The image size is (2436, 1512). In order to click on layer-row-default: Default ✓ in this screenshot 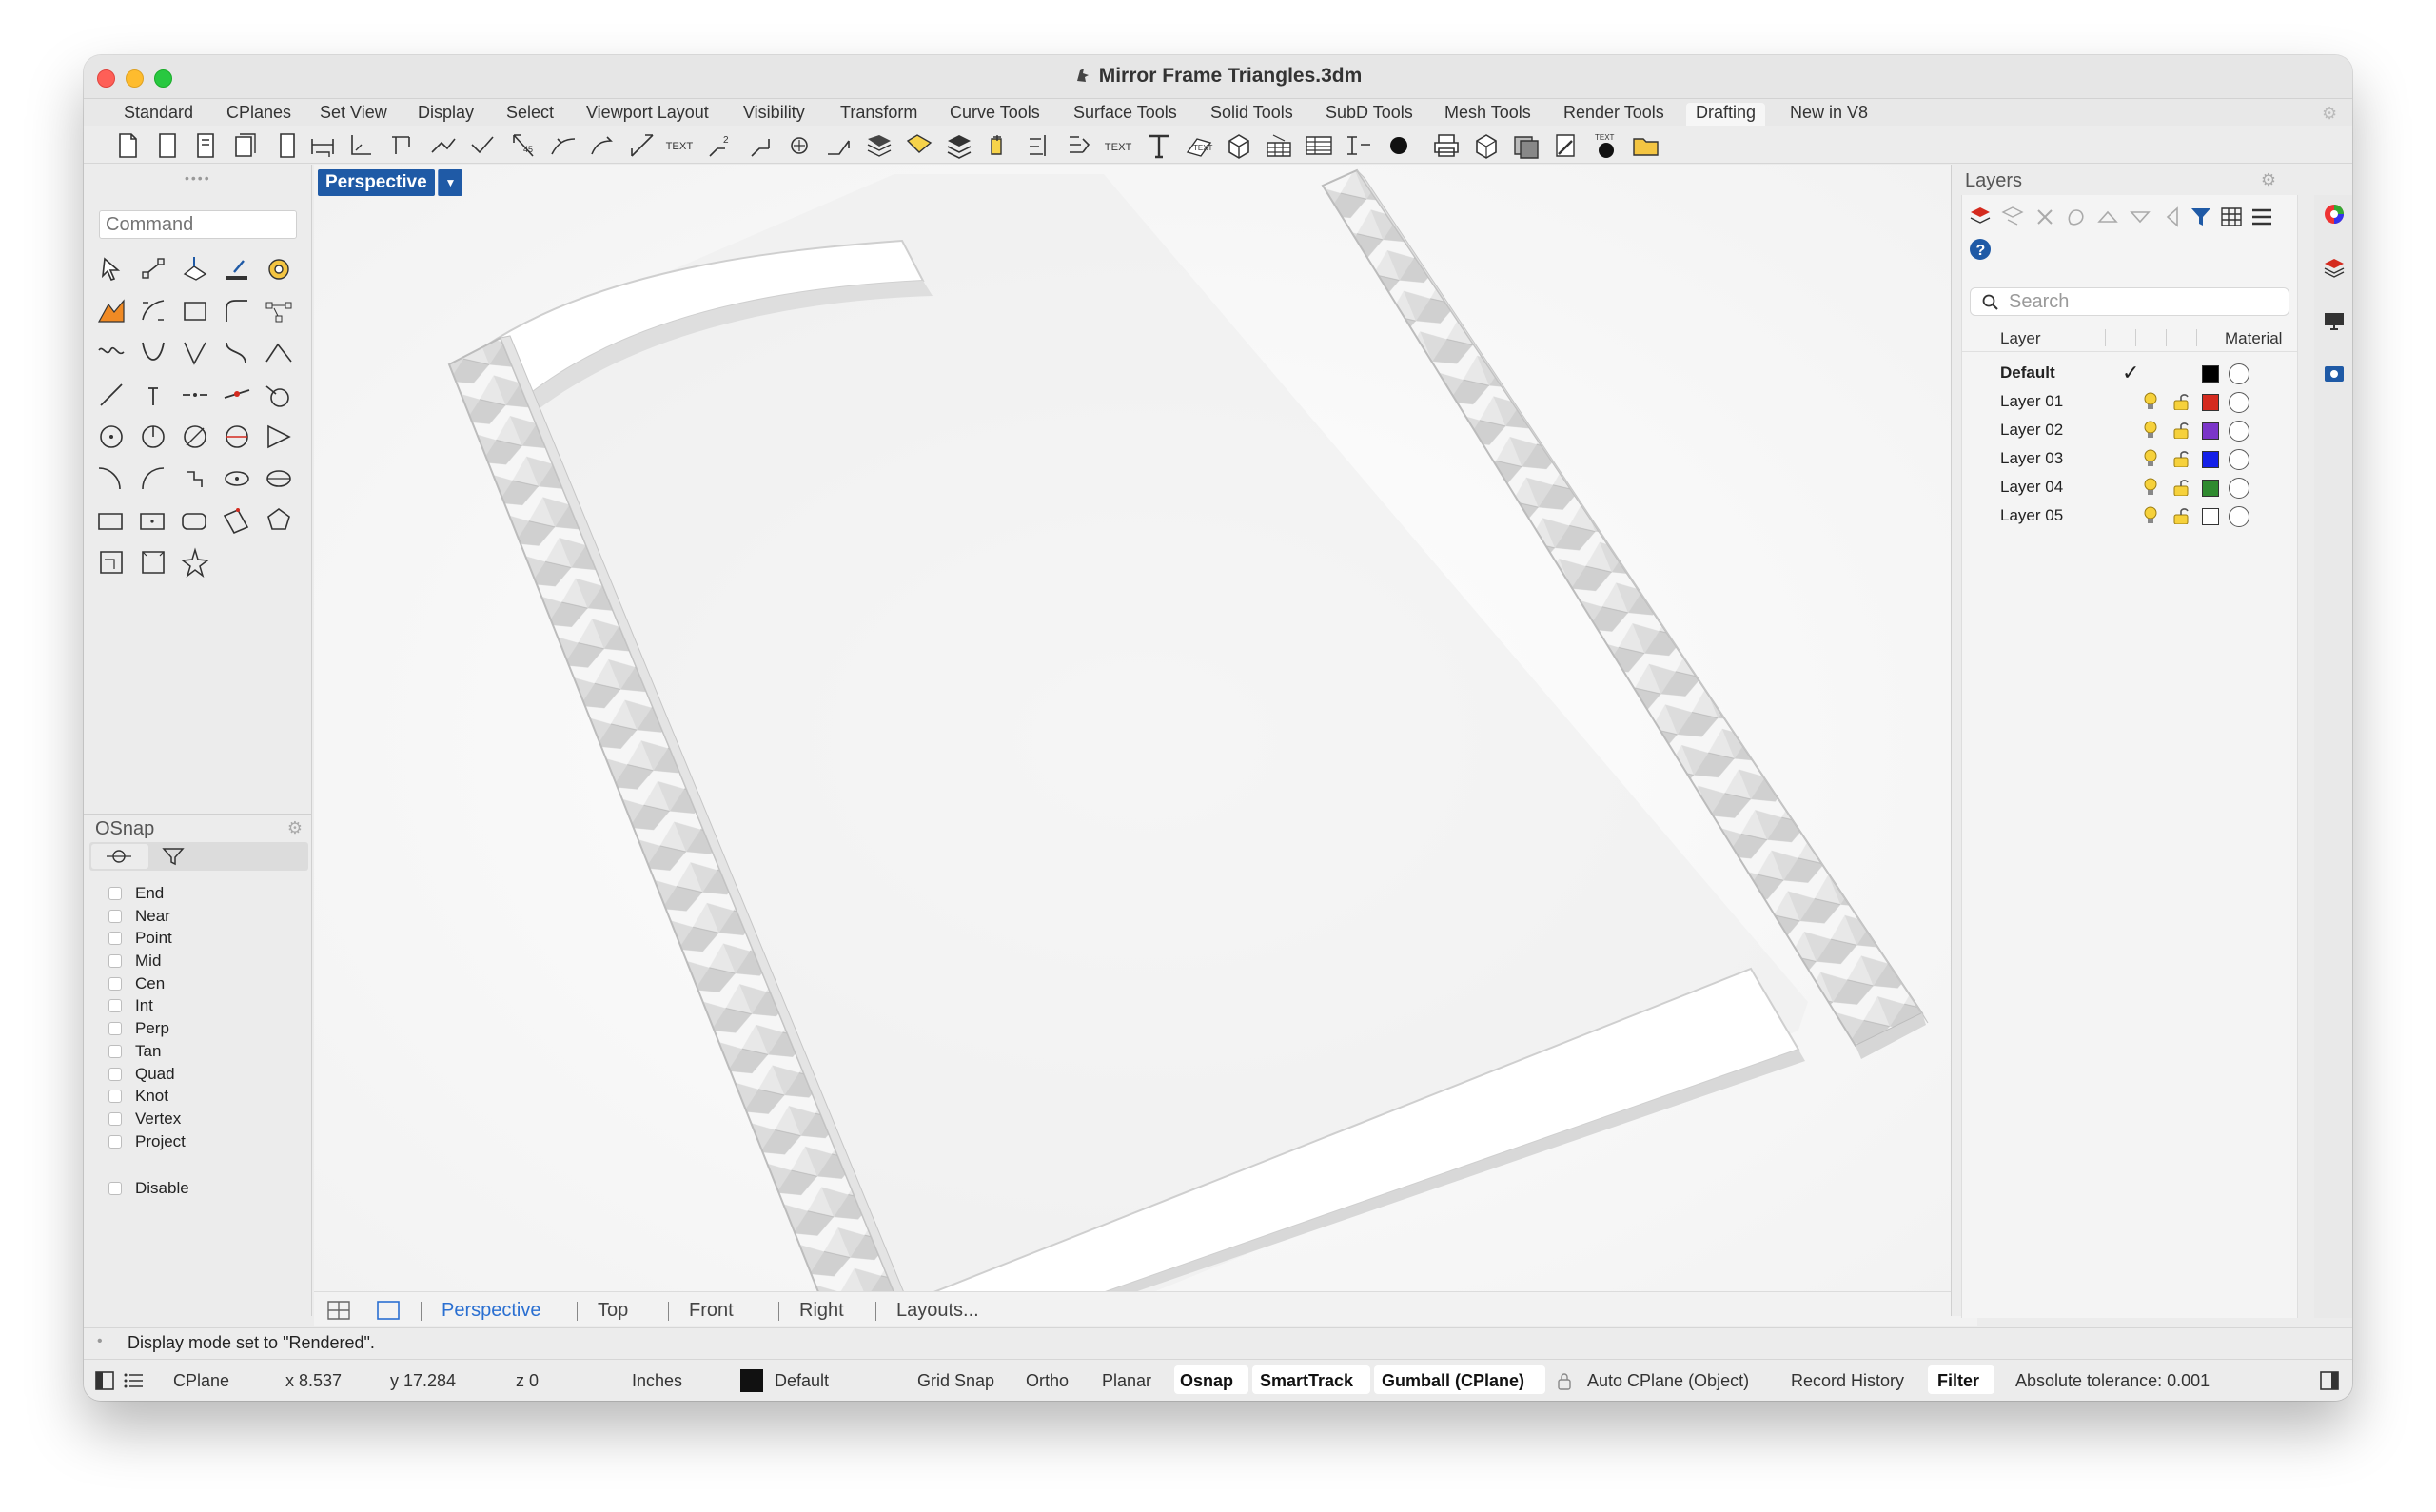, I will do `click(2129, 373)`.